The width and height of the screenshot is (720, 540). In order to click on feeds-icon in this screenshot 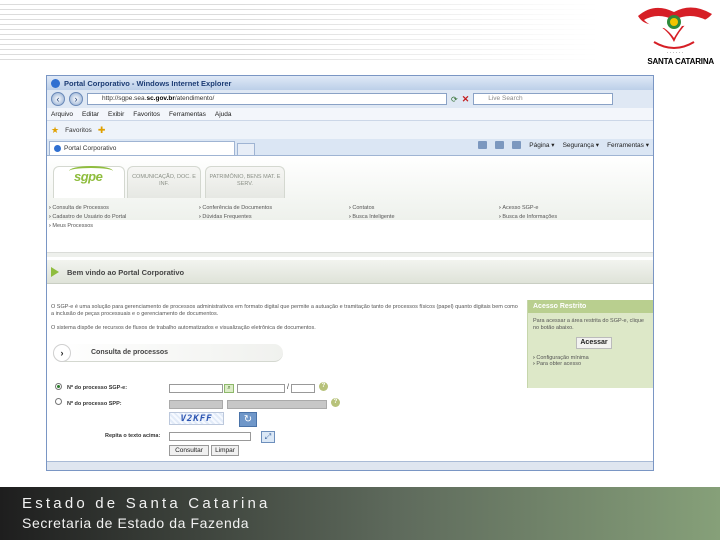, I will do `click(500, 145)`.